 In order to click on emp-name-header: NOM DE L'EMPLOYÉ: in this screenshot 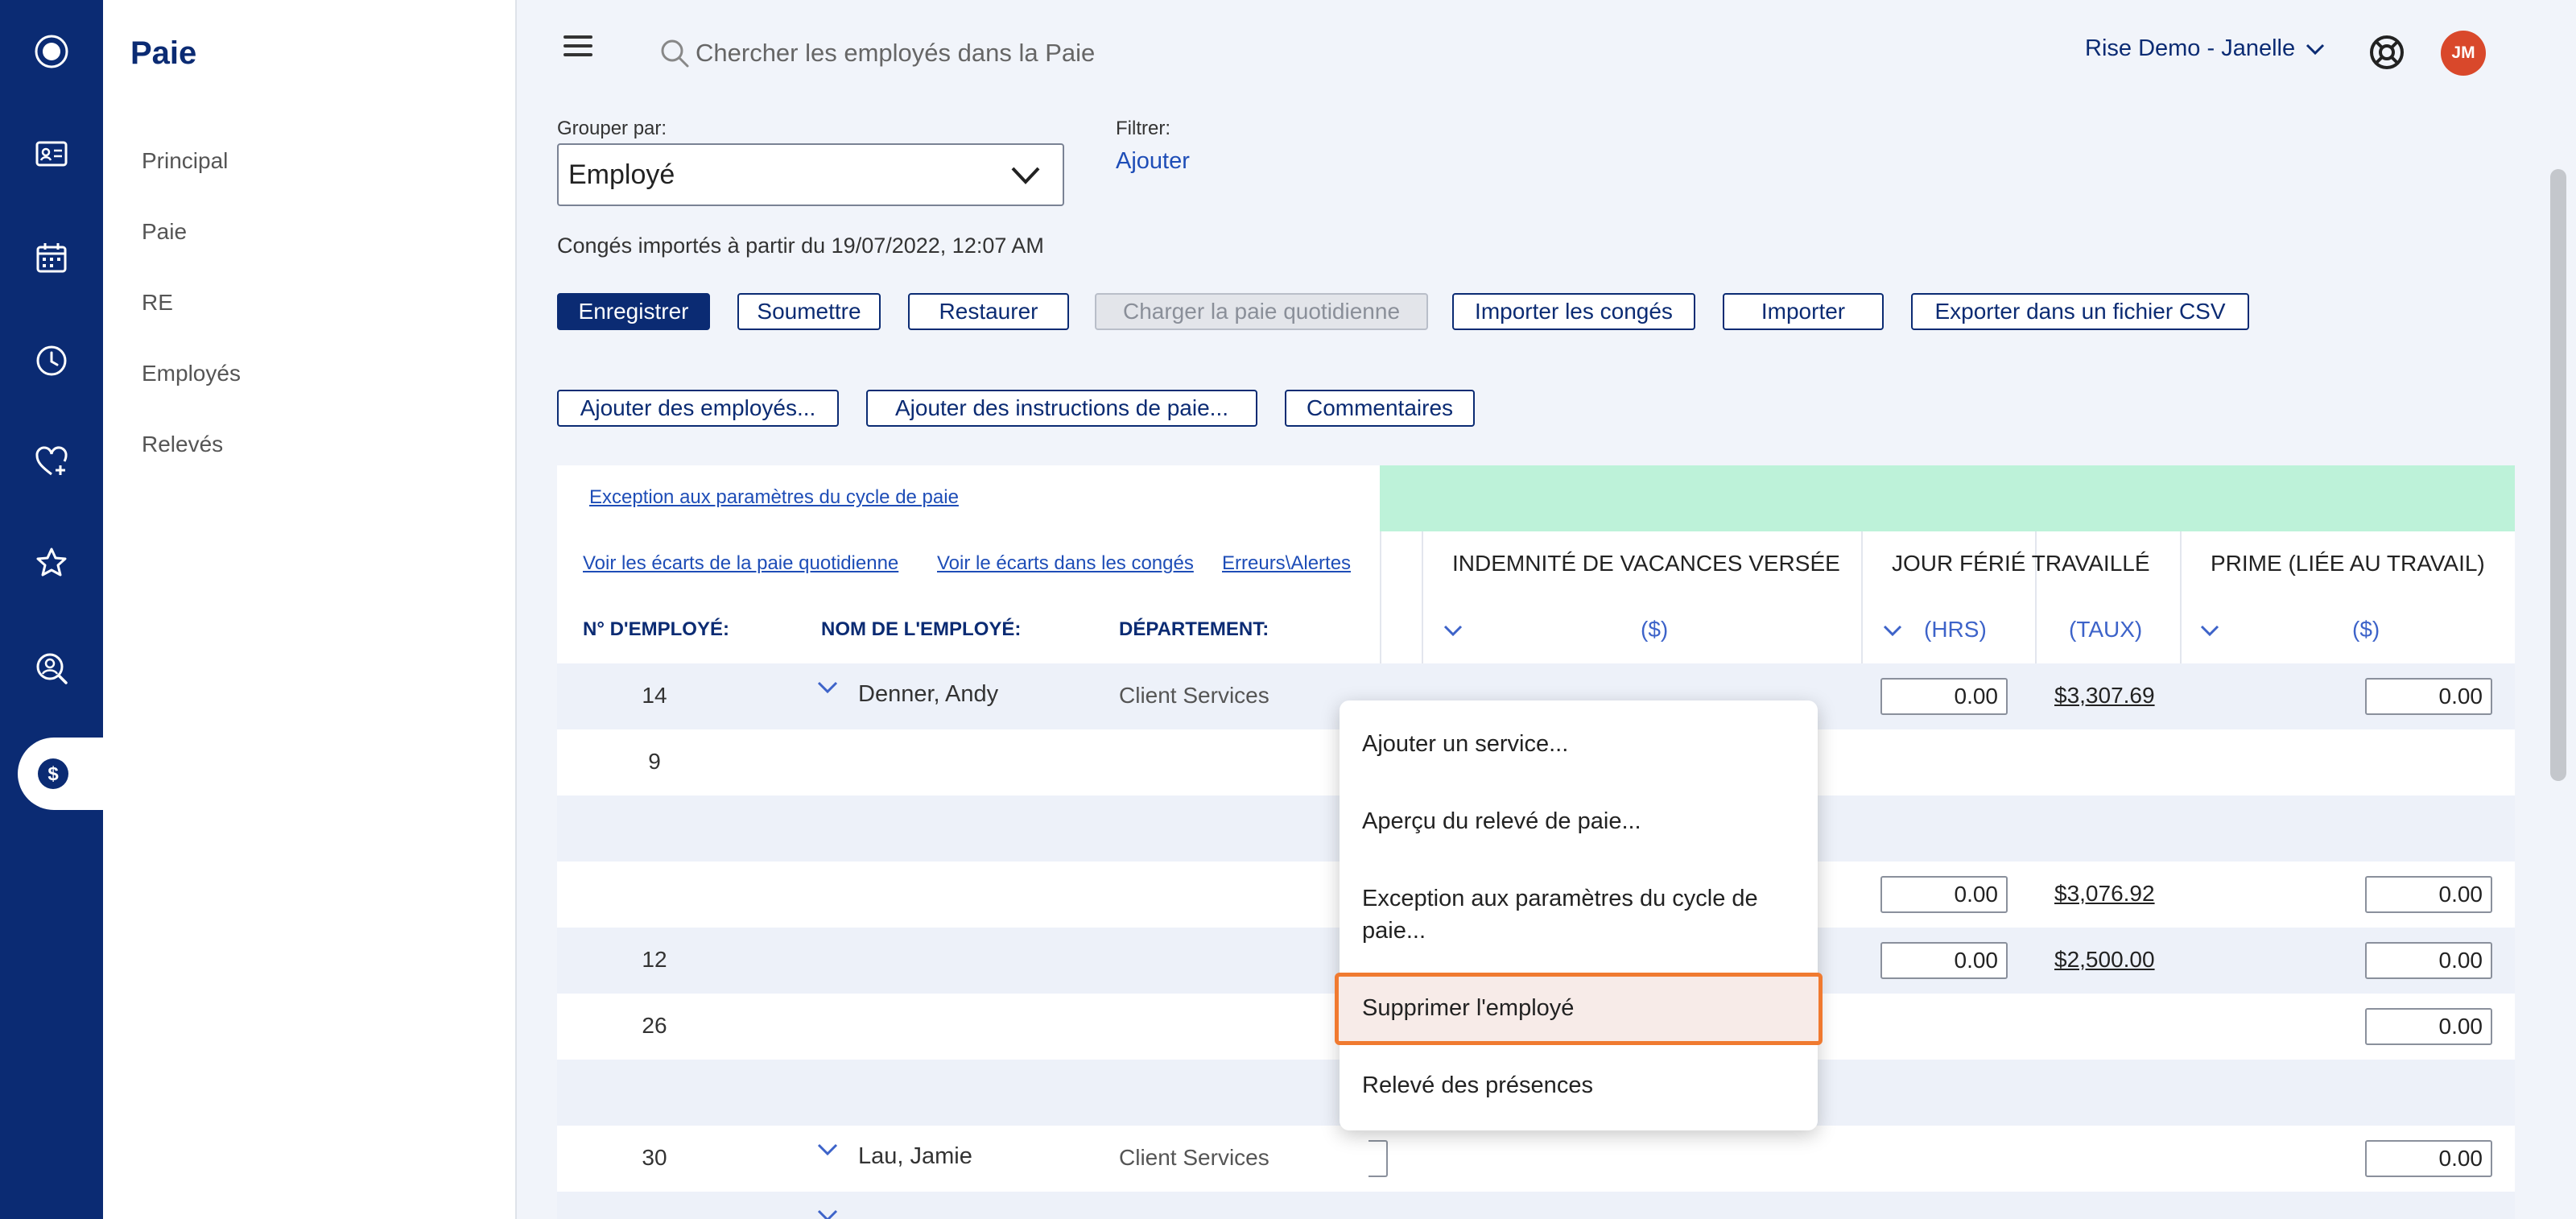, I will do `click(921, 629)`.